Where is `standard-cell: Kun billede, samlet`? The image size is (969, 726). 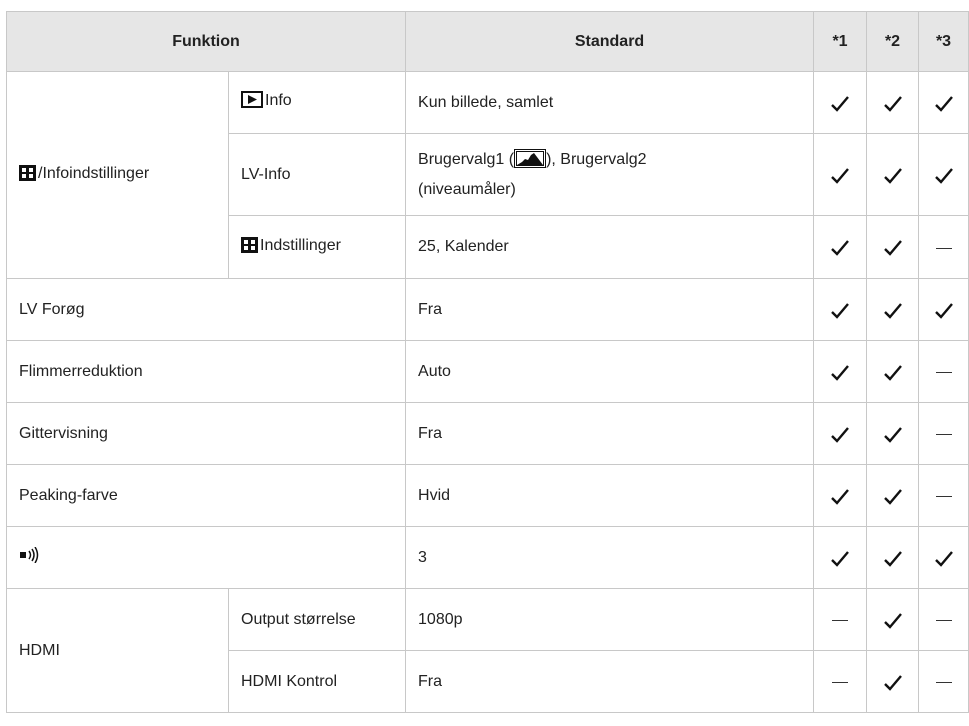 standard-cell: Kun billede, samlet is located at coordinates (610, 102).